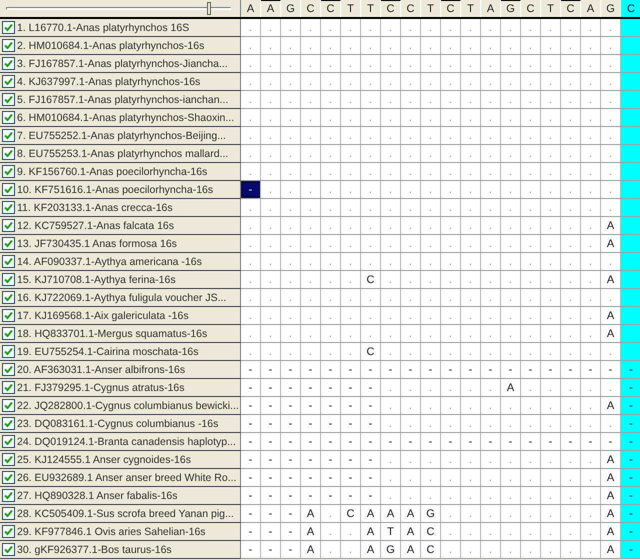 The height and width of the screenshot is (560, 640). Describe the element at coordinates (117, 424) in the screenshot. I see `sequence-name: 23. DQ083161.1-Cygnus columbianus -16s` at that location.